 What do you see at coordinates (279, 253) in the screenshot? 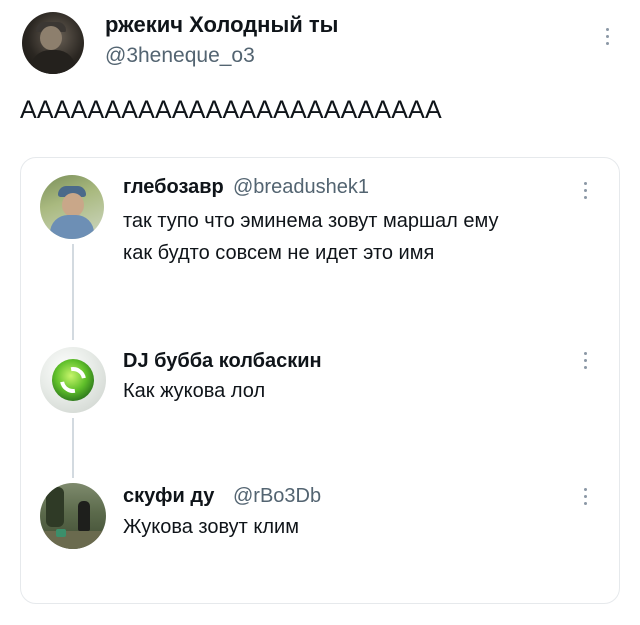
I see `quote-text-line: как будто совсем не идет это имя` at bounding box center [279, 253].